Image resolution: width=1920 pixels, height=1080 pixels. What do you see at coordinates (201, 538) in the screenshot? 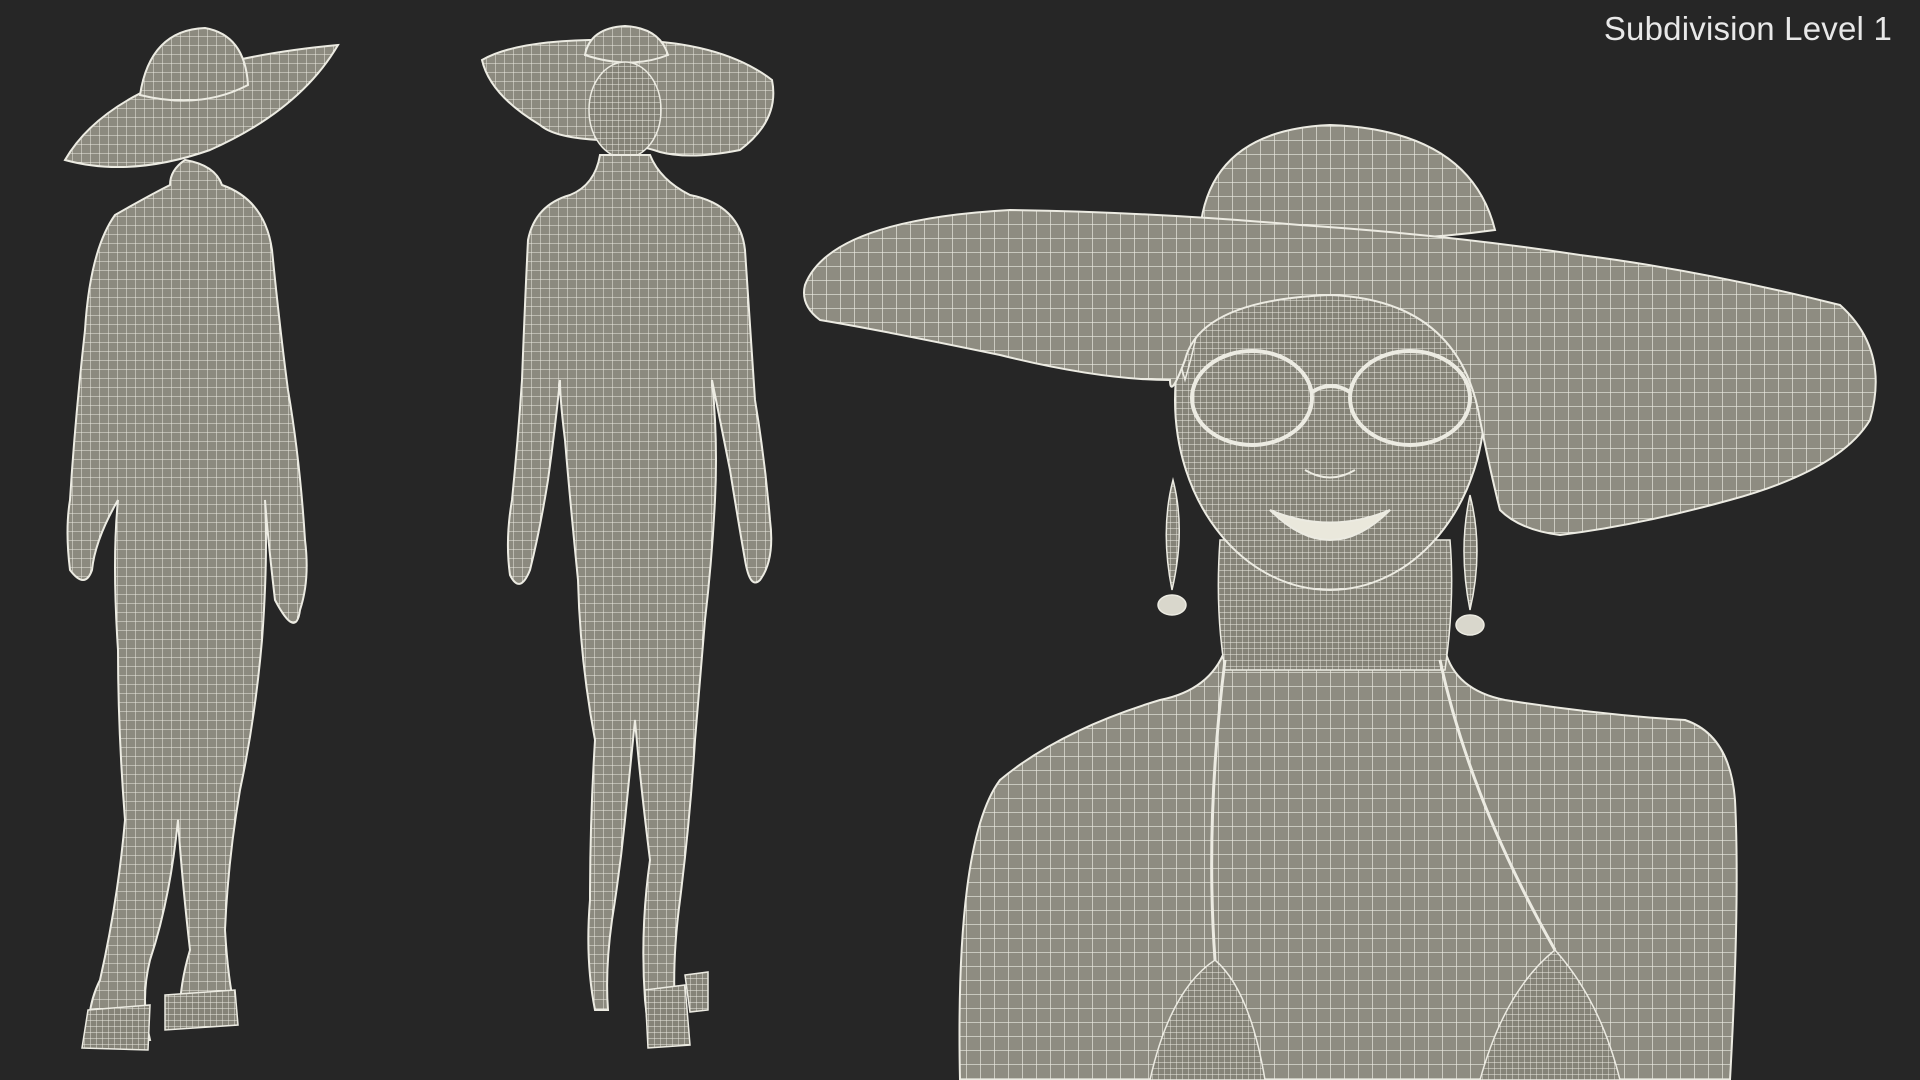
I see `figure-back-view` at bounding box center [201, 538].